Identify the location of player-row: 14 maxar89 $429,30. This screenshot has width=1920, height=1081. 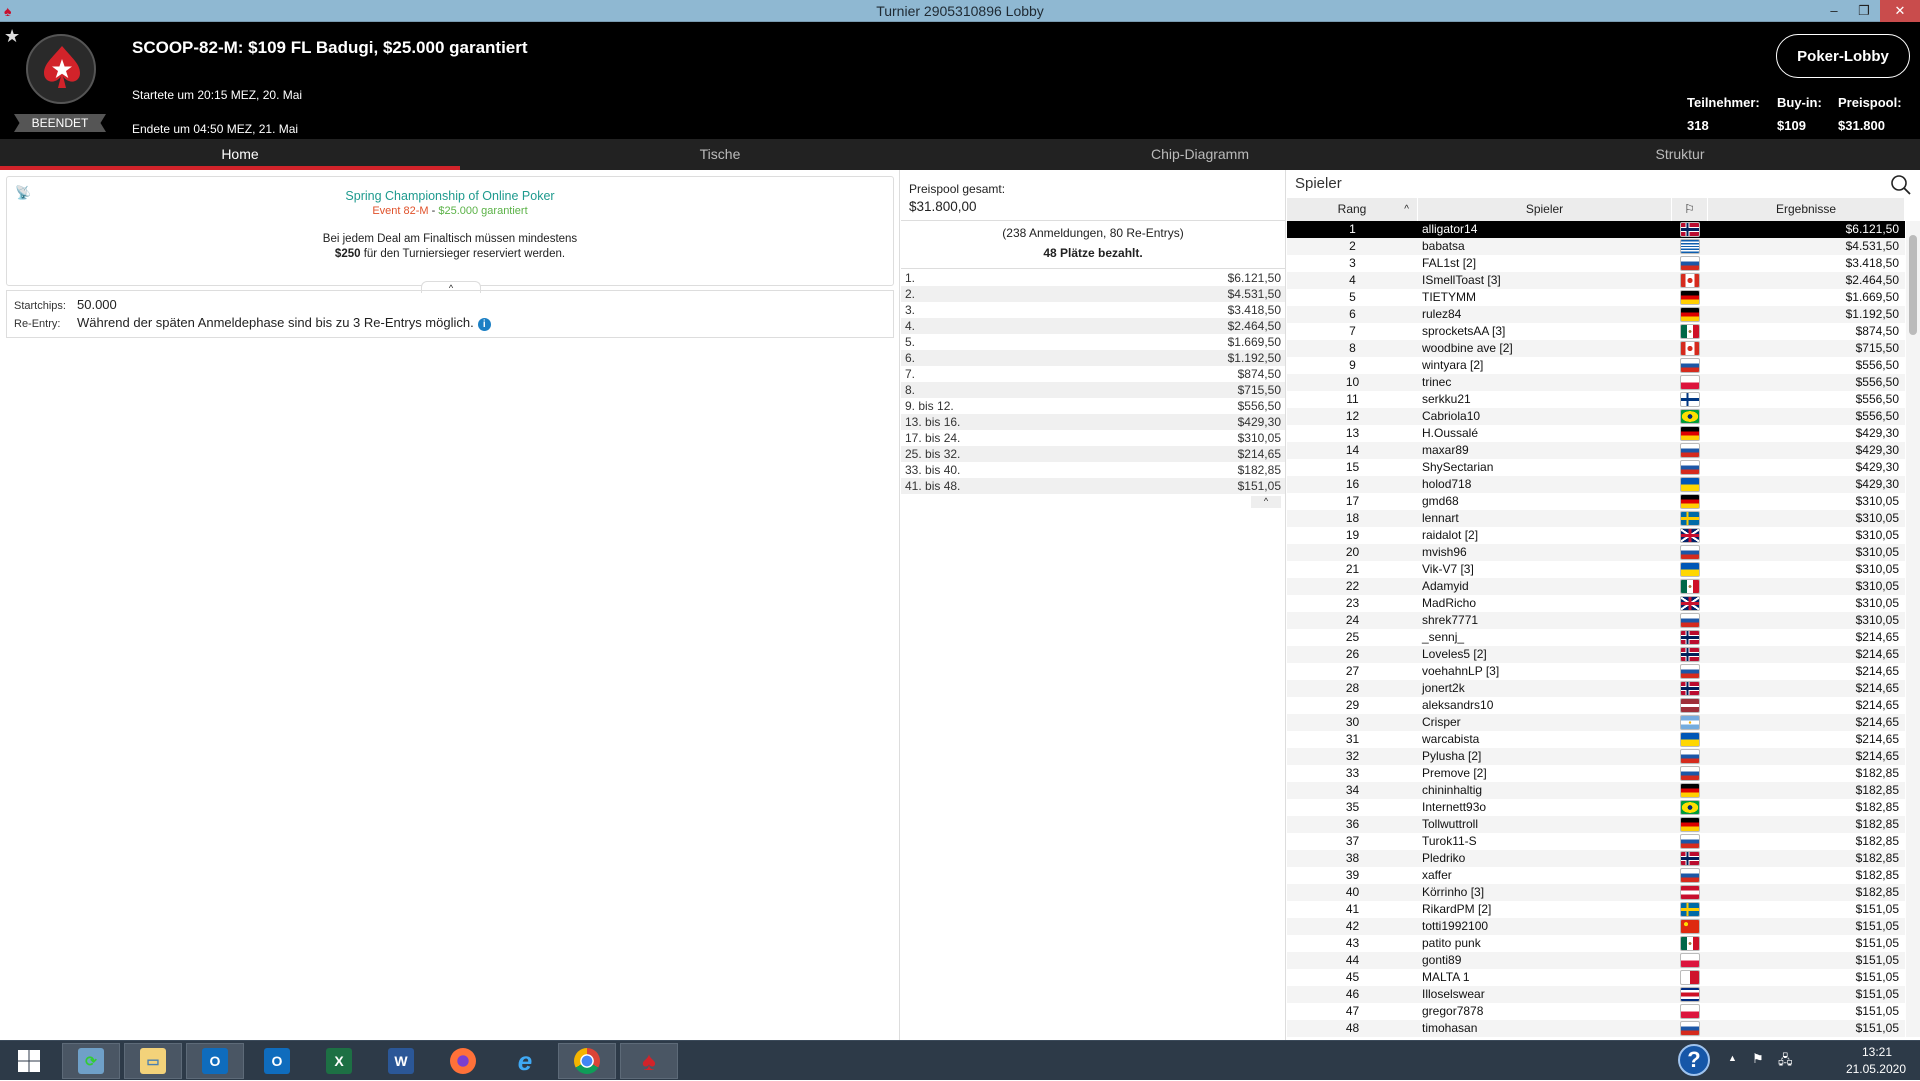
(1596, 450).